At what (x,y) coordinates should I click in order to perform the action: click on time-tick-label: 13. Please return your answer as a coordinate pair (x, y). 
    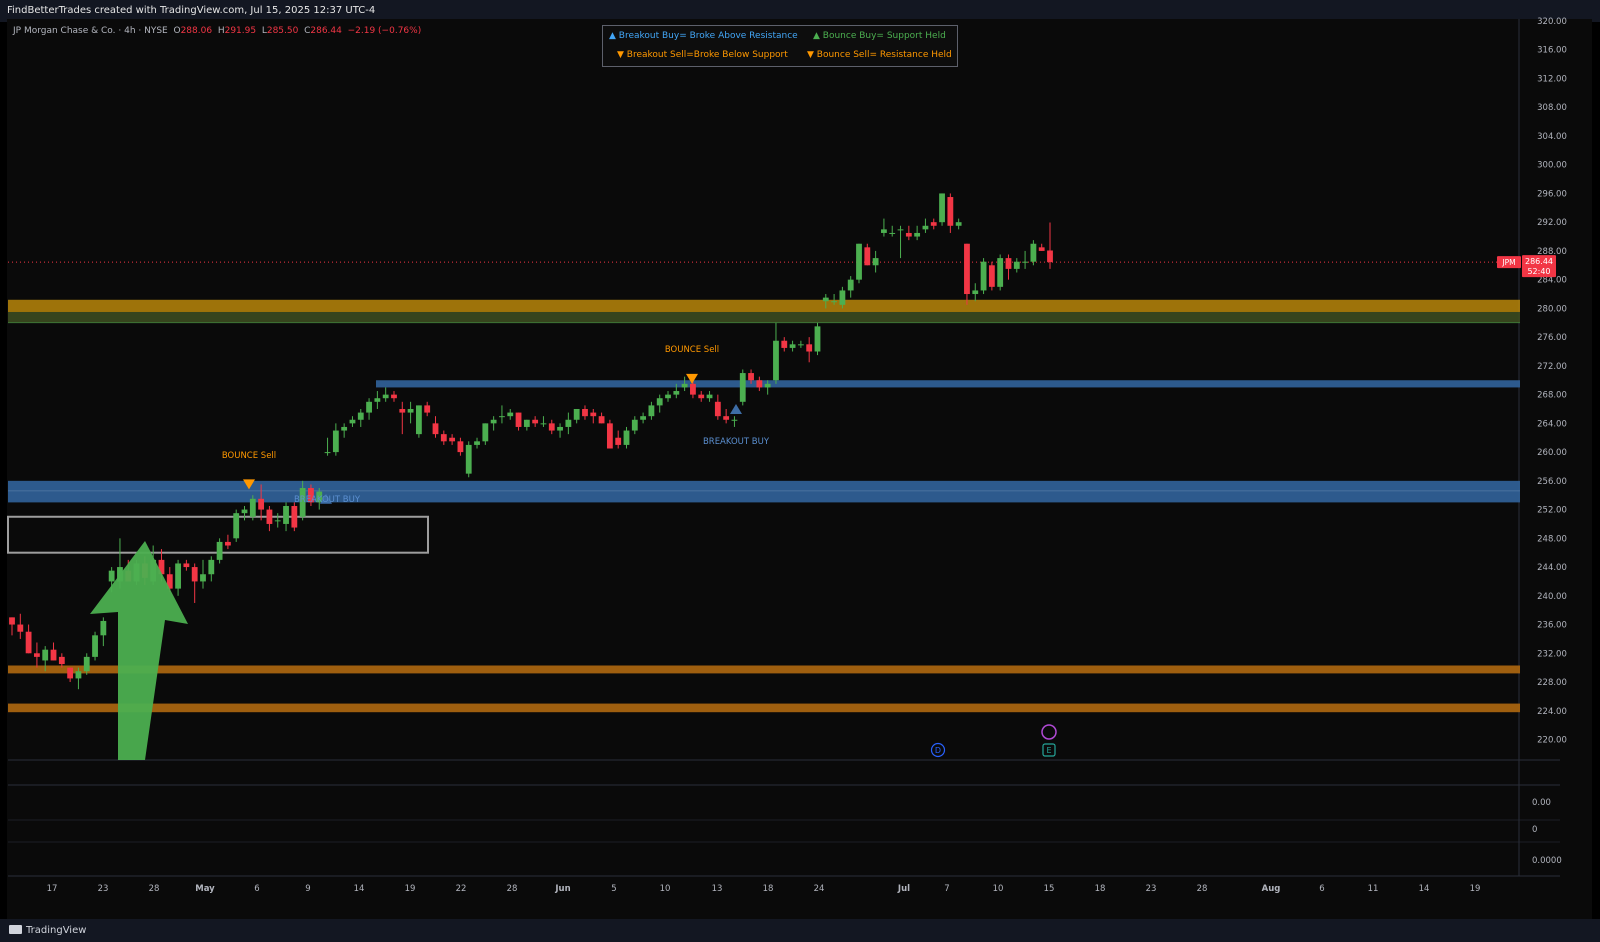
    Looking at the image, I should click on (717, 889).